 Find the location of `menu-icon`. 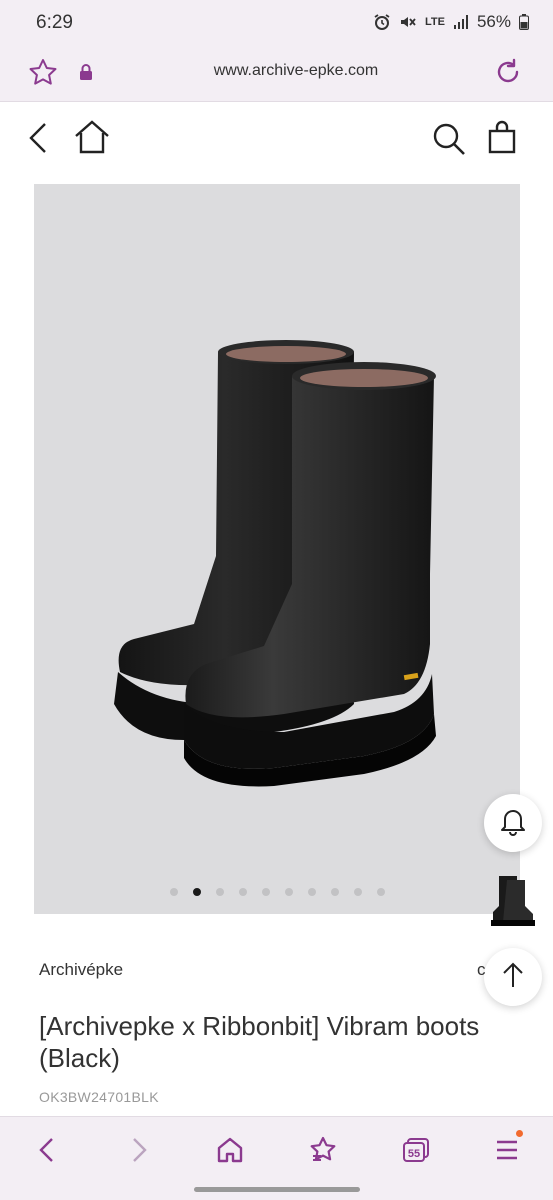

menu-icon is located at coordinates (507, 1148).